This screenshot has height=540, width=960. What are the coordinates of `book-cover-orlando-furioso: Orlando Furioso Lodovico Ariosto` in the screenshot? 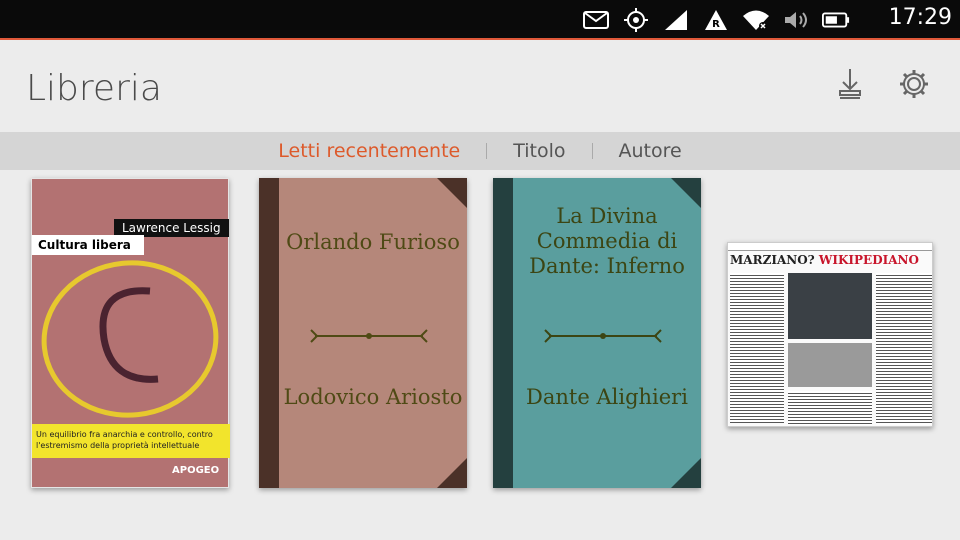 It's located at (363, 333).